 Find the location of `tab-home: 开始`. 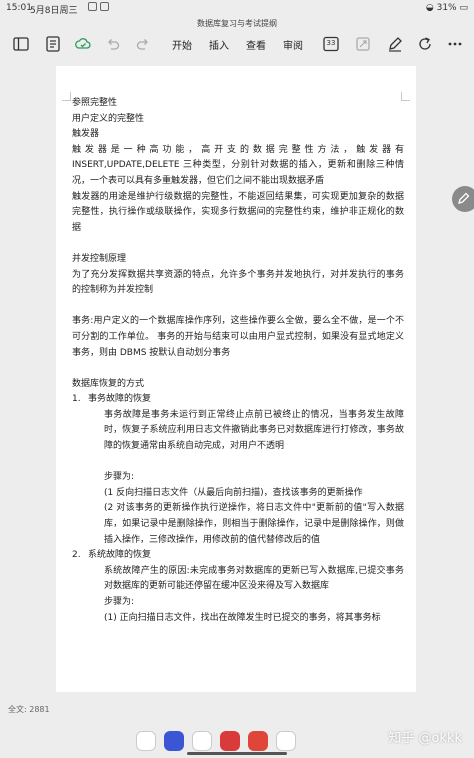

tab-home: 开始 is located at coordinates (182, 44).